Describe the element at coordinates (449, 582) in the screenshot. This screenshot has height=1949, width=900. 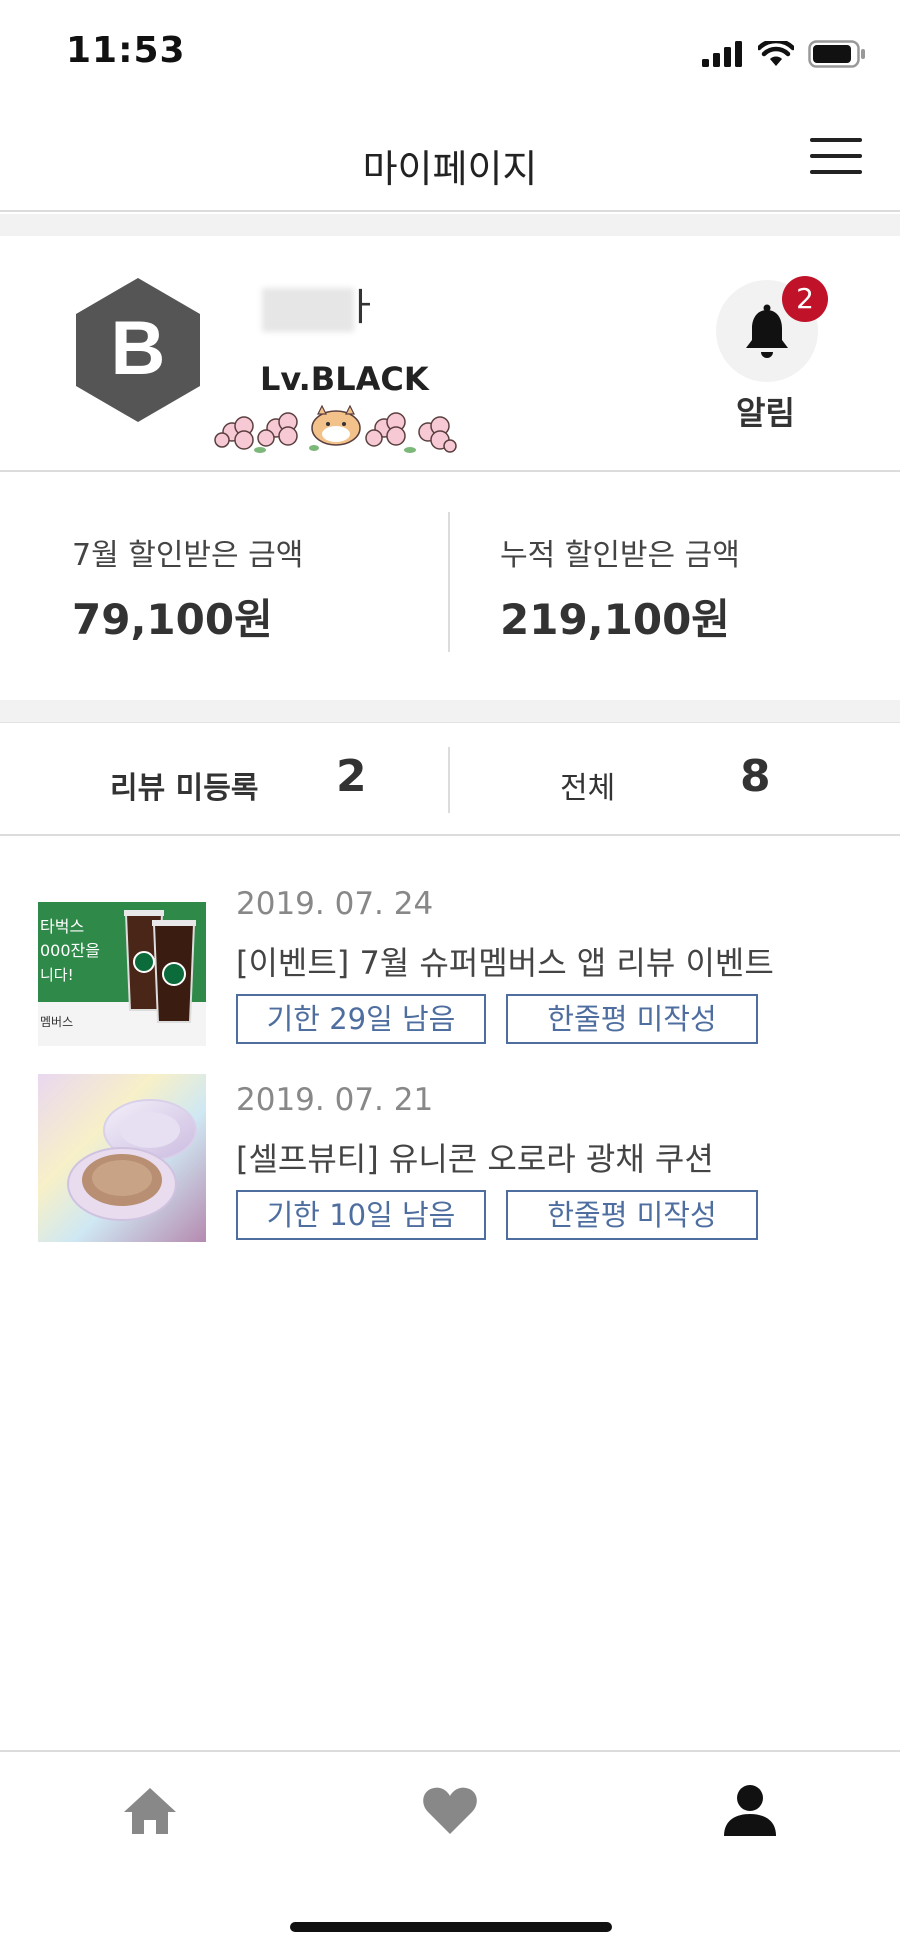
I see `discount-divider` at that location.